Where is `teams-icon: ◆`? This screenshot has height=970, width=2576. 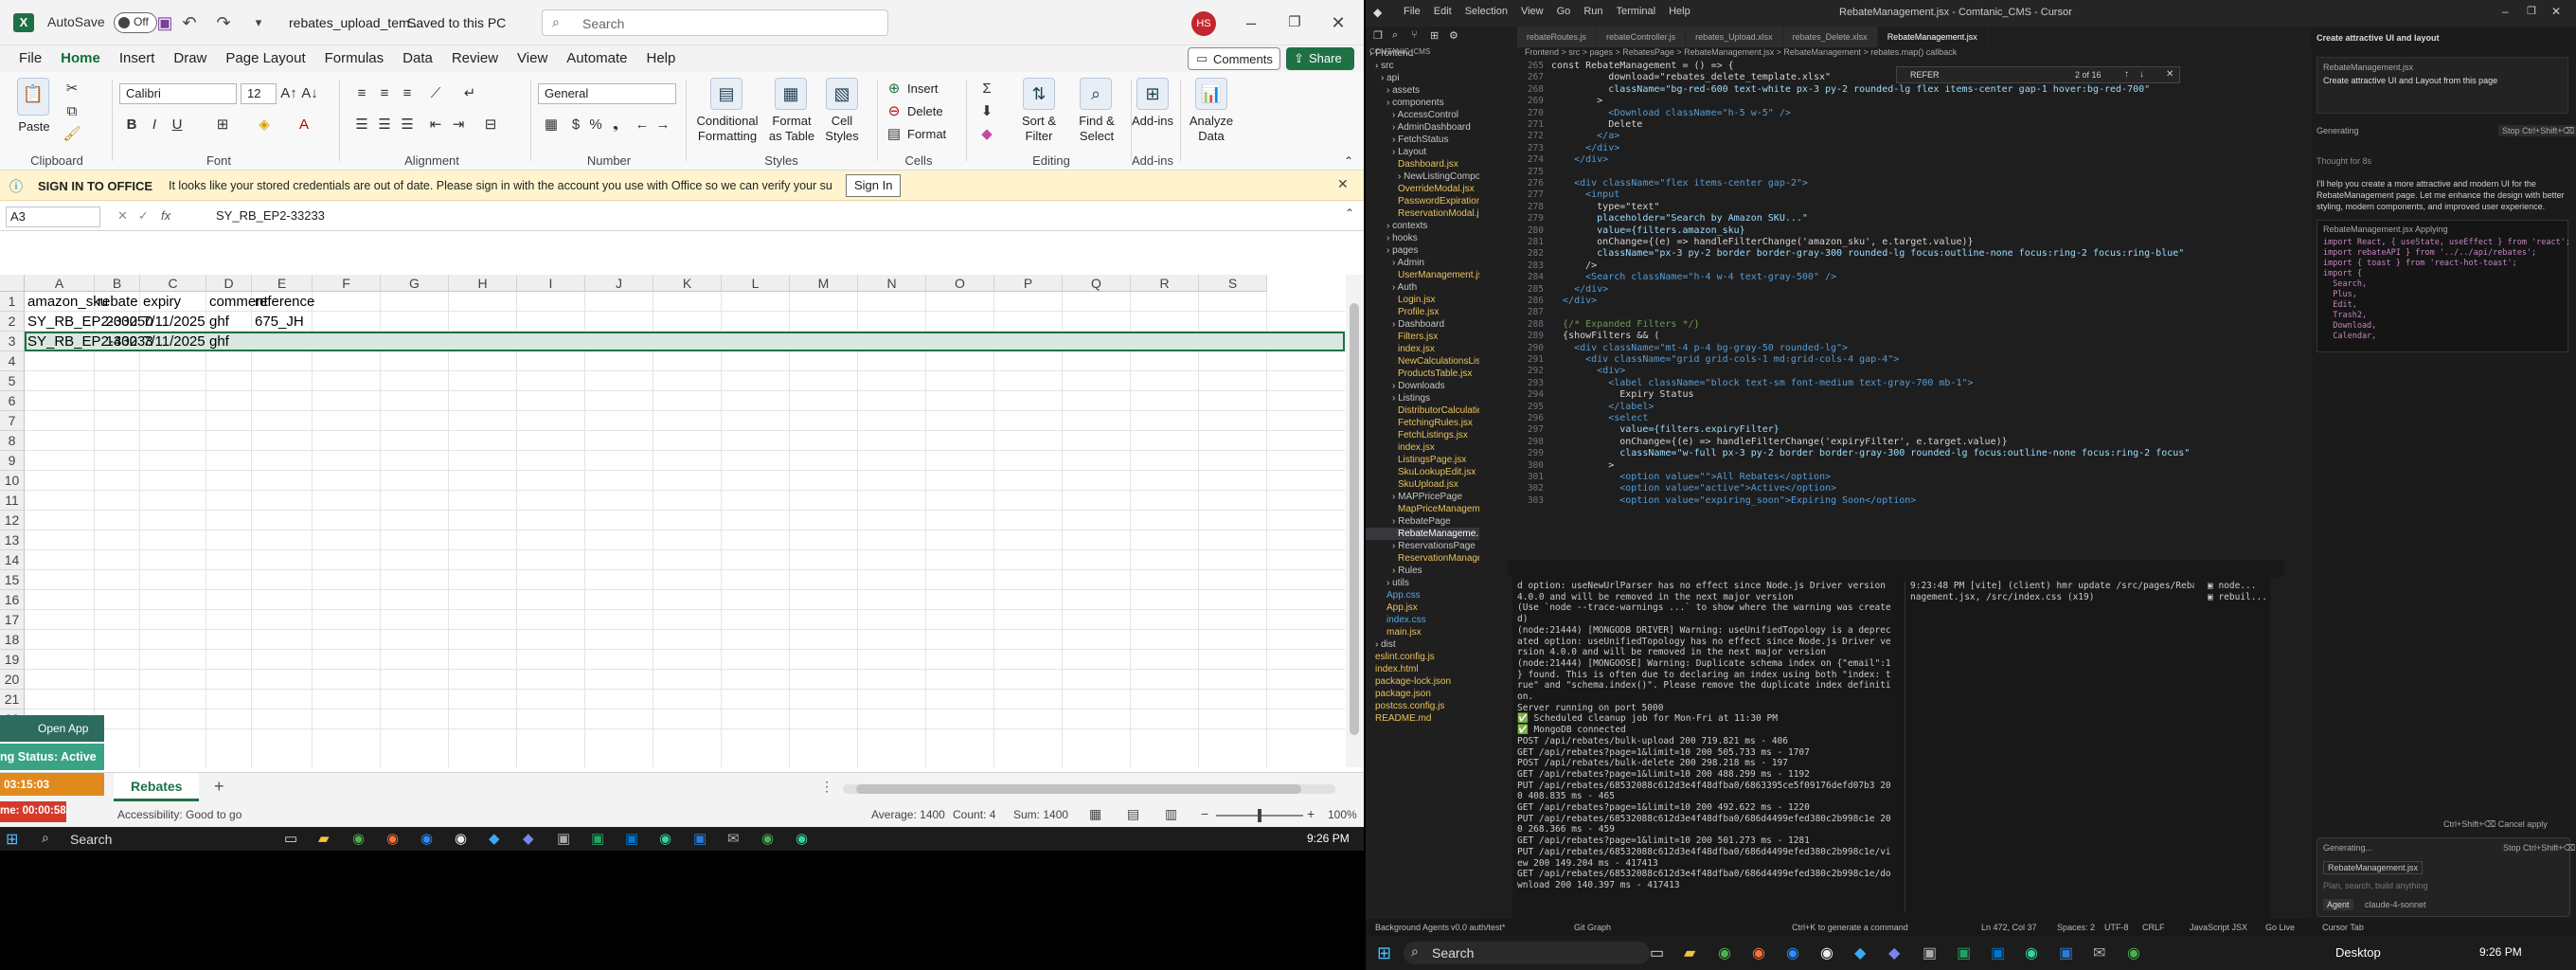 teams-icon: ◆ is located at coordinates (1894, 953).